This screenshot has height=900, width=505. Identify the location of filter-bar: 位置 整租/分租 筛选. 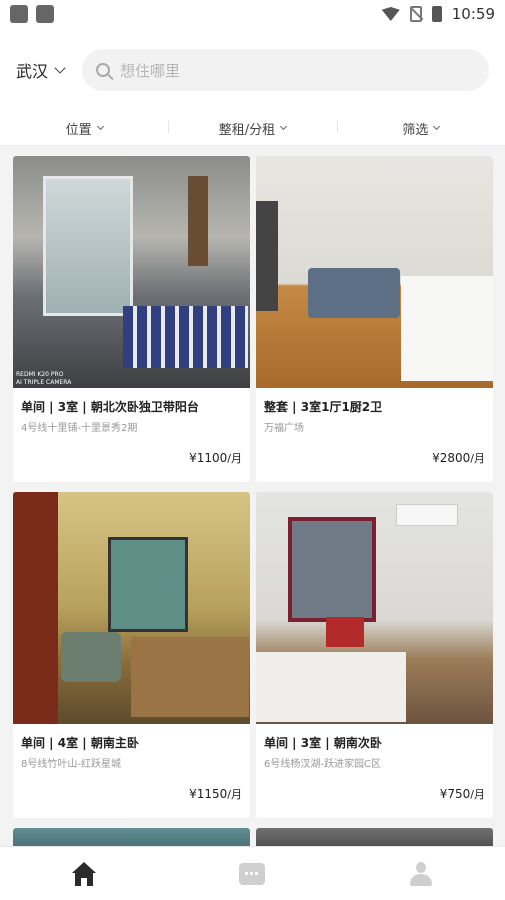
(252, 129).